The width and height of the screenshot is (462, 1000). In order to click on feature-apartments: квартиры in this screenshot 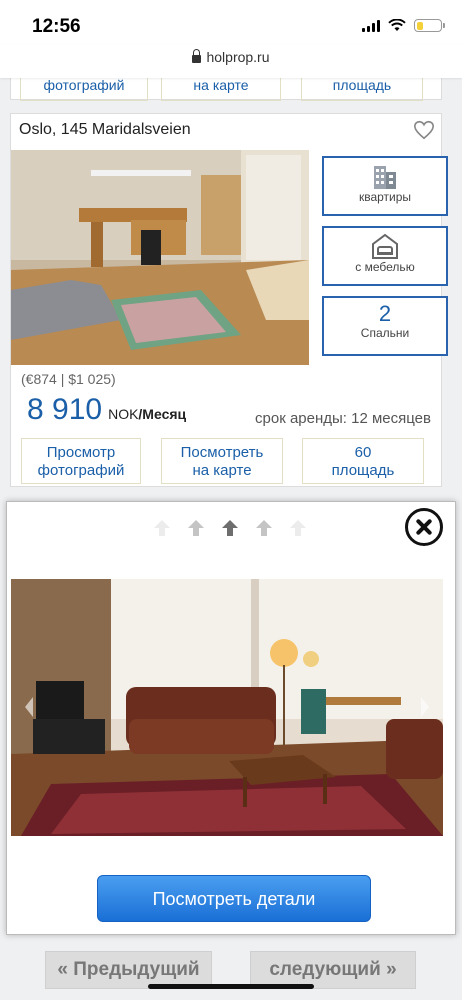, I will do `click(385, 186)`.